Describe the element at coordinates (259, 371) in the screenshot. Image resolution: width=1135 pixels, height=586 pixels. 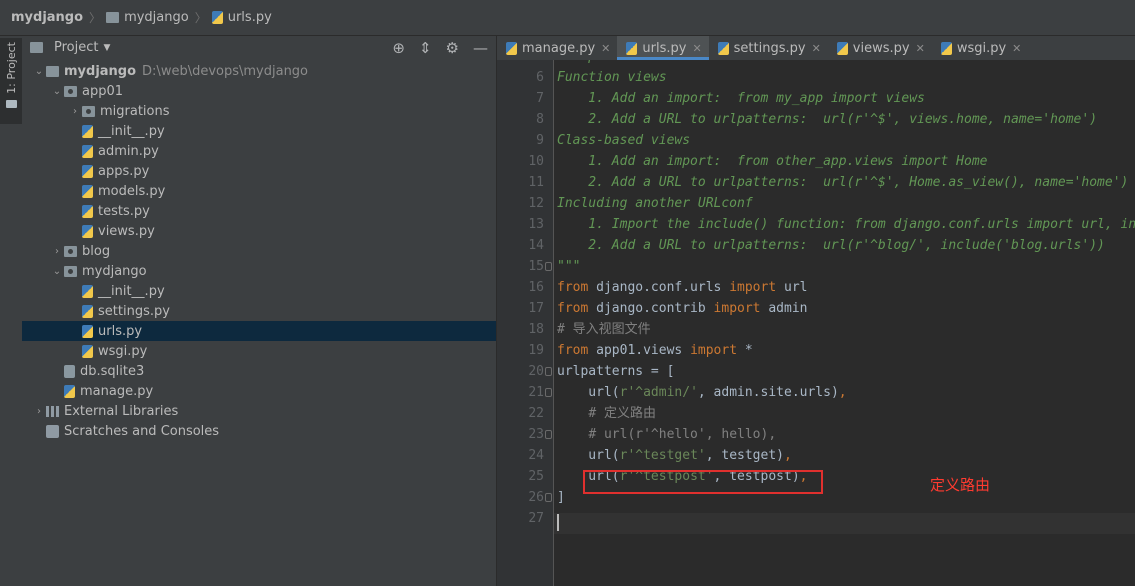
I see `tree-item: db.sqlite3` at that location.